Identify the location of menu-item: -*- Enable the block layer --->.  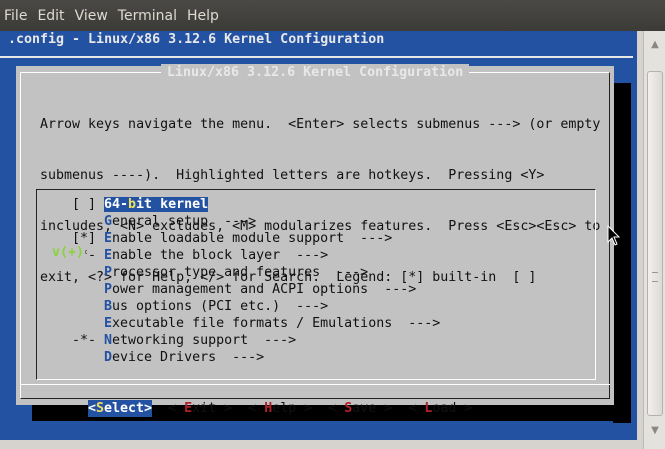
(256, 255).